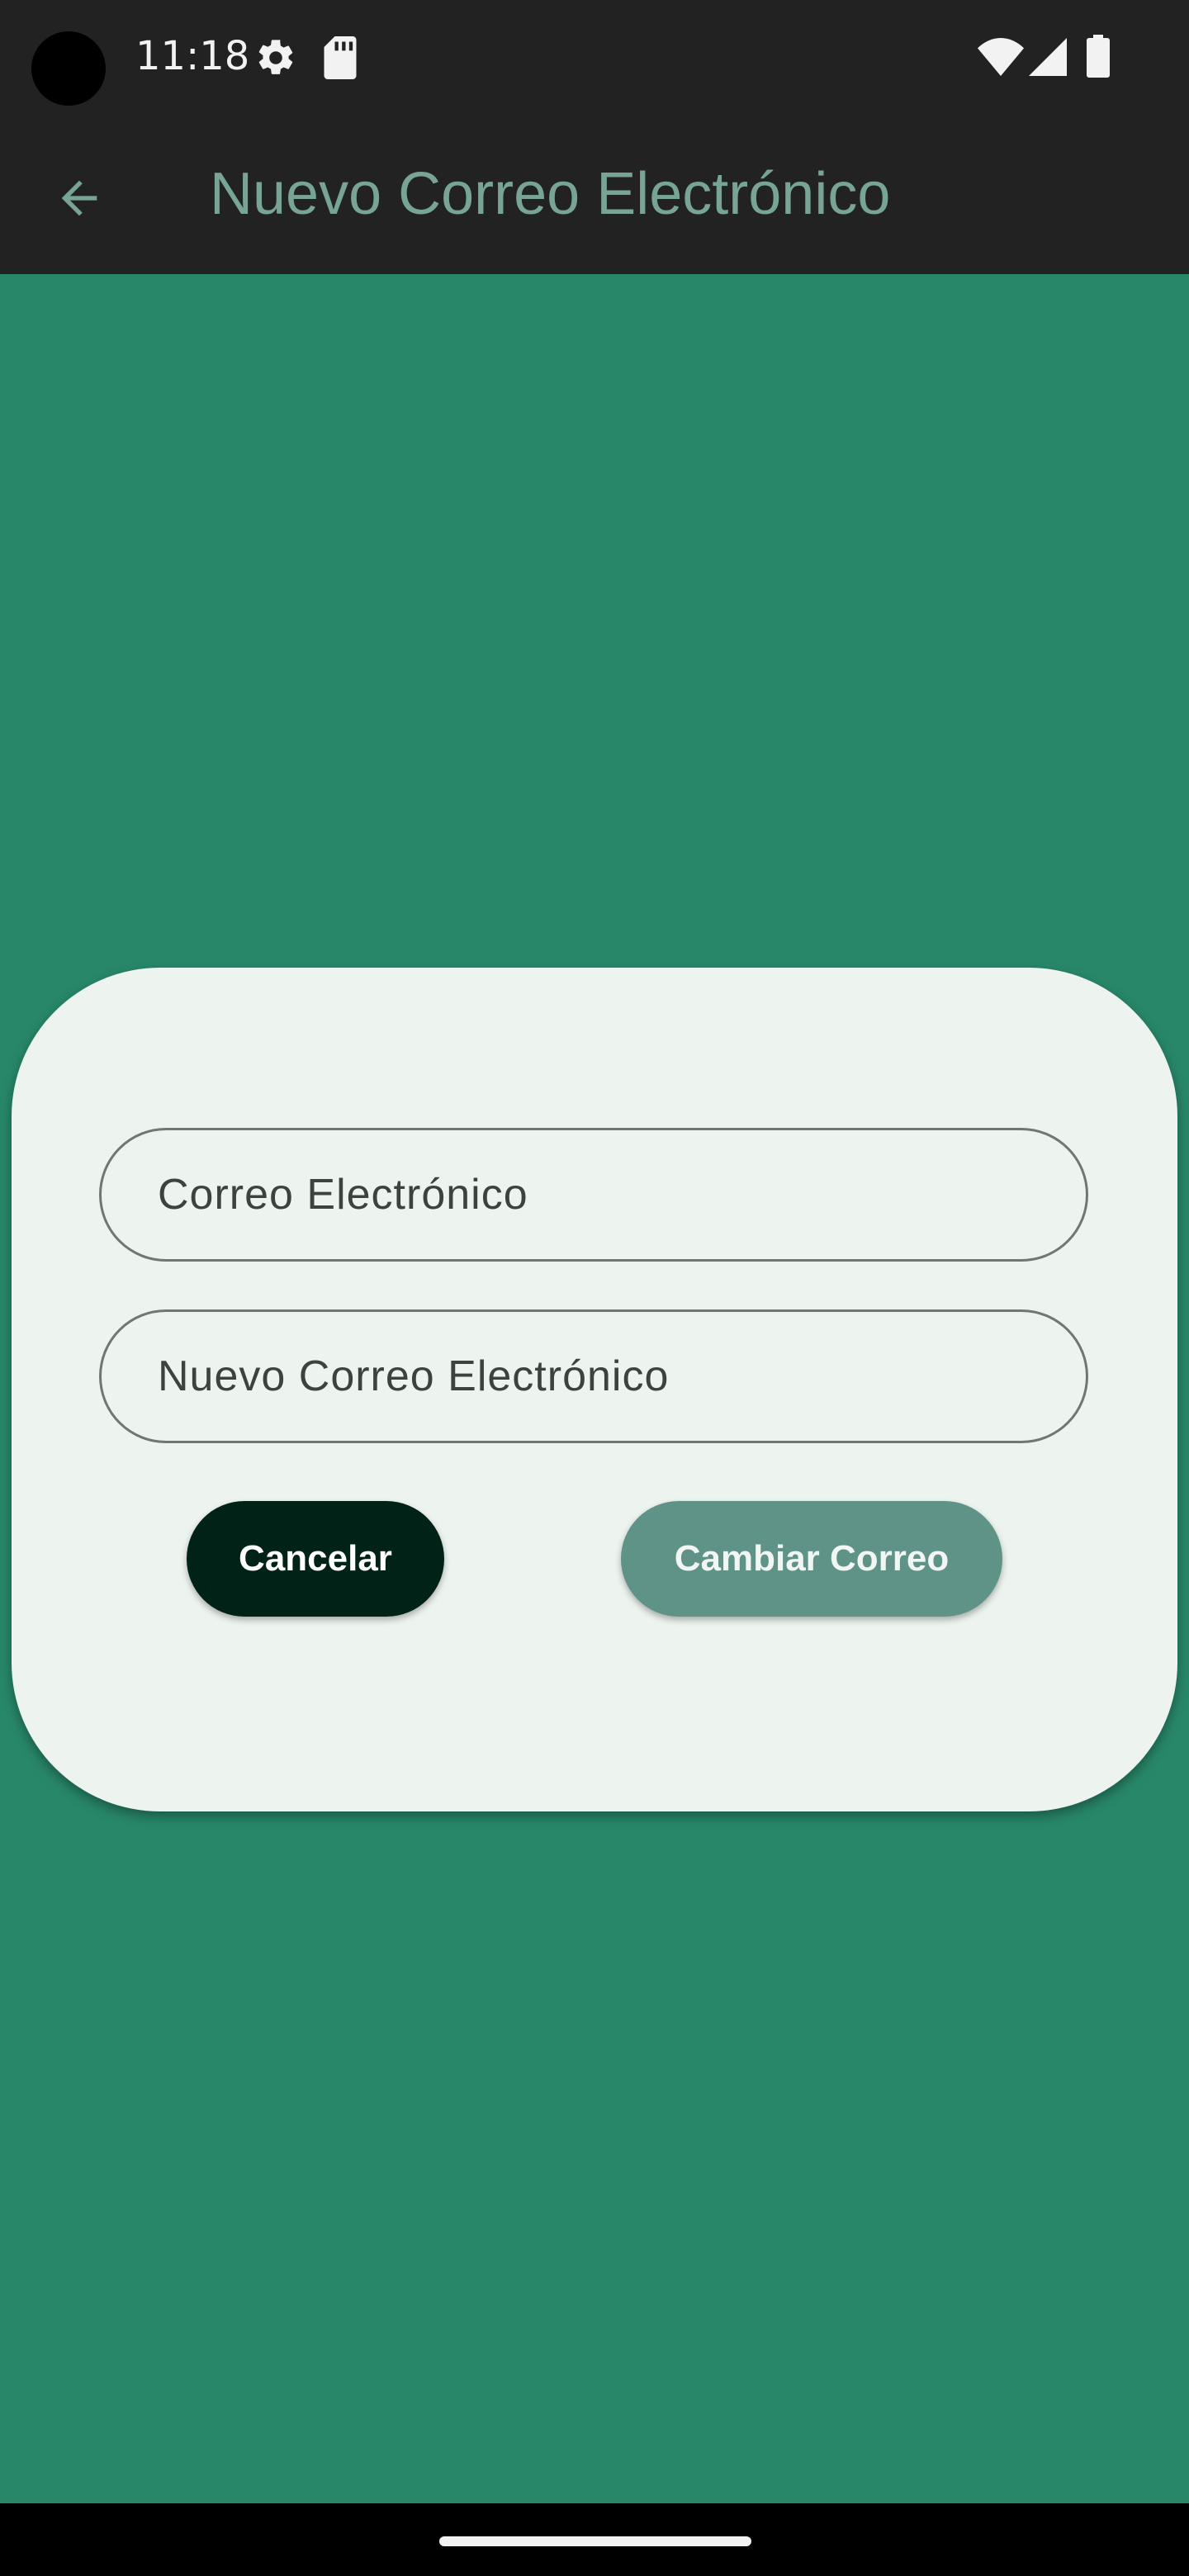 This screenshot has width=1189, height=2576. Describe the element at coordinates (68, 68) in the screenshot. I see `camera-cutout` at that location.